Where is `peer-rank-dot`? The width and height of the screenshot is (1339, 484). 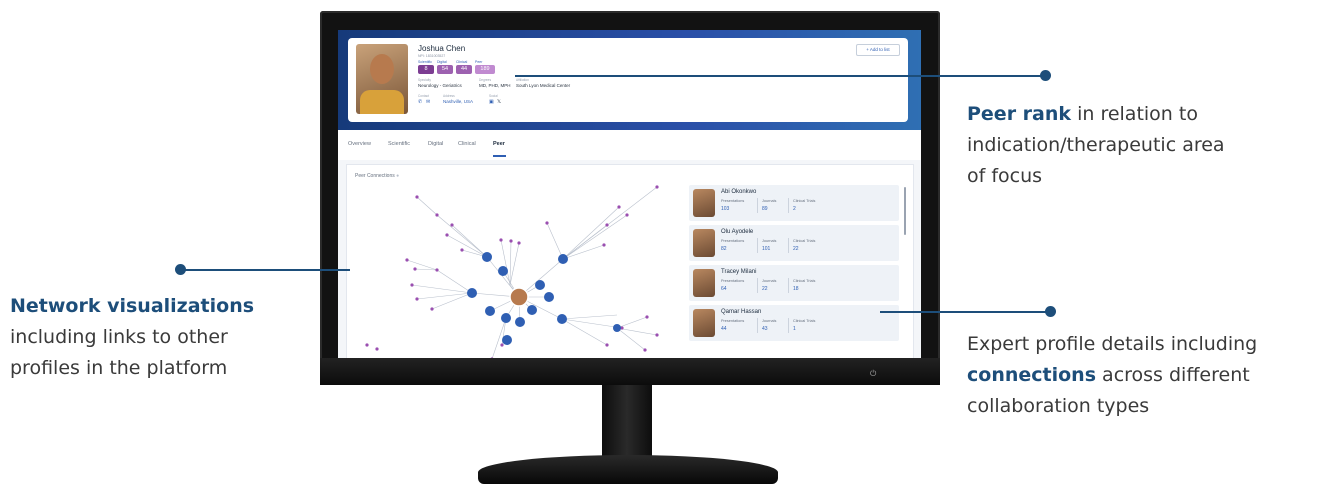
peer-rank-dot is located at coordinates (1045, 75).